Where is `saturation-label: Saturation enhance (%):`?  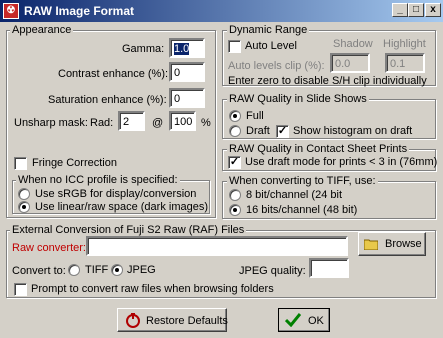 saturation-label: Saturation enhance (%): is located at coordinates (107, 100).